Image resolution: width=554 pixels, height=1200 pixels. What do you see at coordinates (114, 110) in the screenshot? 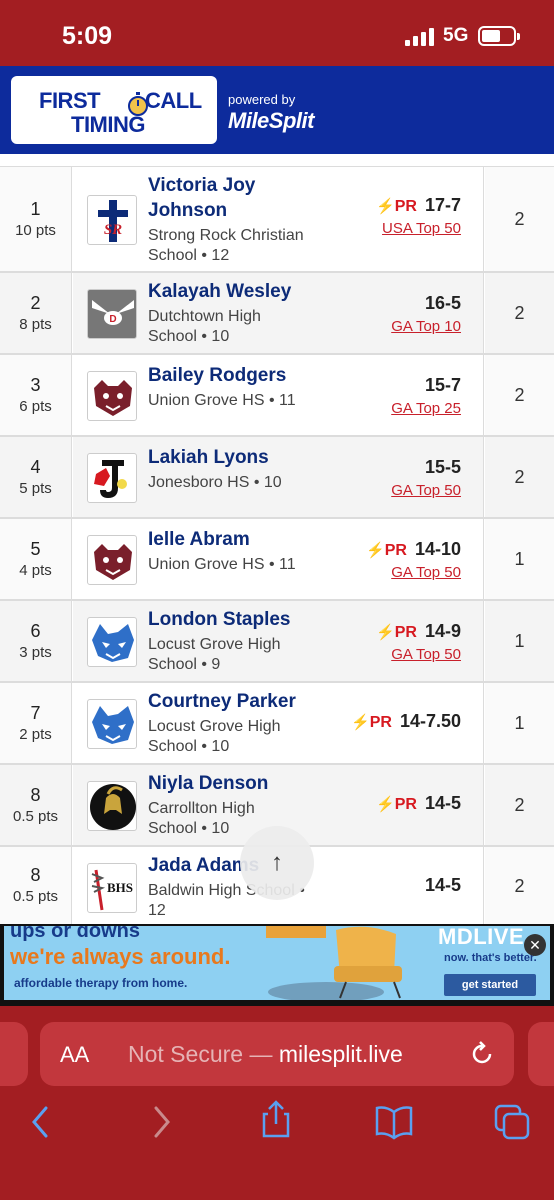
I see `first-call-timing-logo: FIRST CALL TIMING` at bounding box center [114, 110].